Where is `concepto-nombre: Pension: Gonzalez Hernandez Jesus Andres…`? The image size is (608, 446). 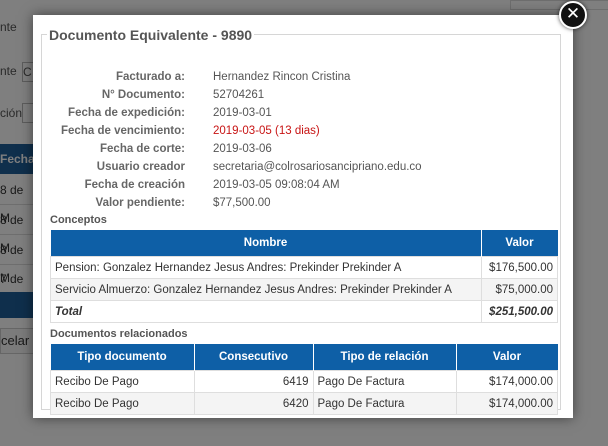 concepto-nombre: Pension: Gonzalez Hernandez Jesus Andres… is located at coordinates (266, 267).